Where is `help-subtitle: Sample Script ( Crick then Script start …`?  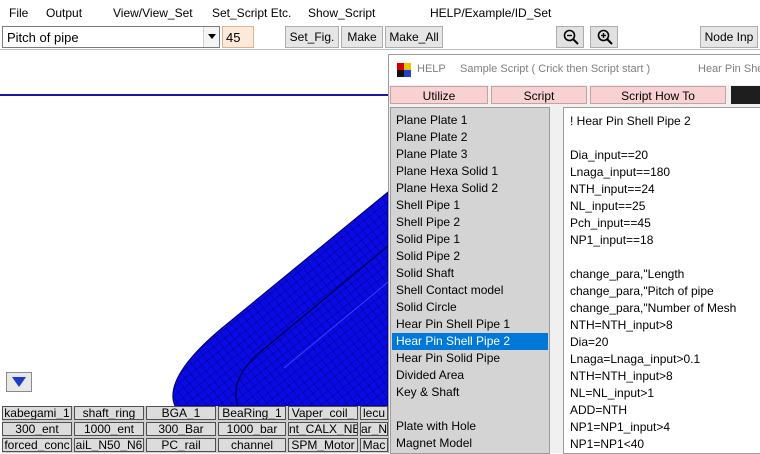
help-subtitle: Sample Script ( Crick then Script start … is located at coordinates (555, 69).